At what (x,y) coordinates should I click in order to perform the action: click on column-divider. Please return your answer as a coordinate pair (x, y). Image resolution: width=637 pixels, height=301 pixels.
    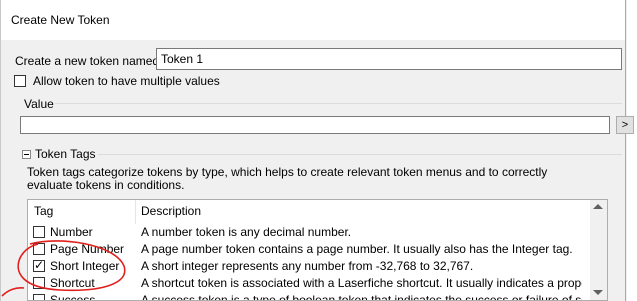
    Looking at the image, I should click on (135, 212).